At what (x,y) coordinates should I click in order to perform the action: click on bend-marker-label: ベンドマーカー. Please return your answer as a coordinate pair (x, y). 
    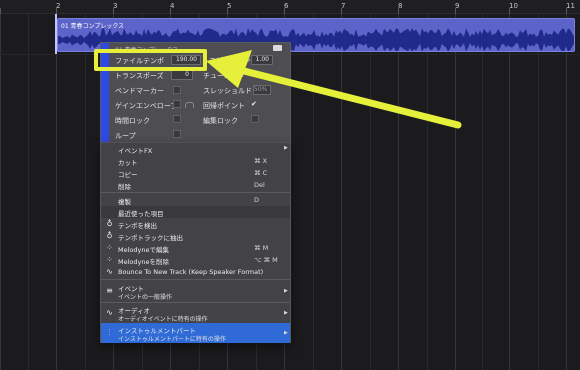
    Looking at the image, I should click on (139, 91).